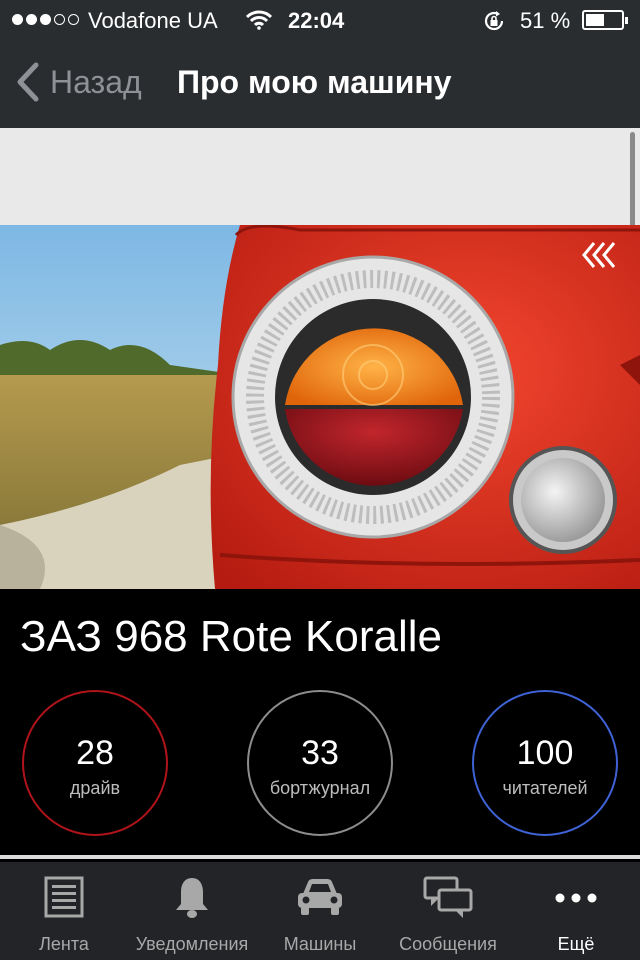 The height and width of the screenshot is (960, 640). I want to click on stat-readers: 100 читателей, so click(545, 763).